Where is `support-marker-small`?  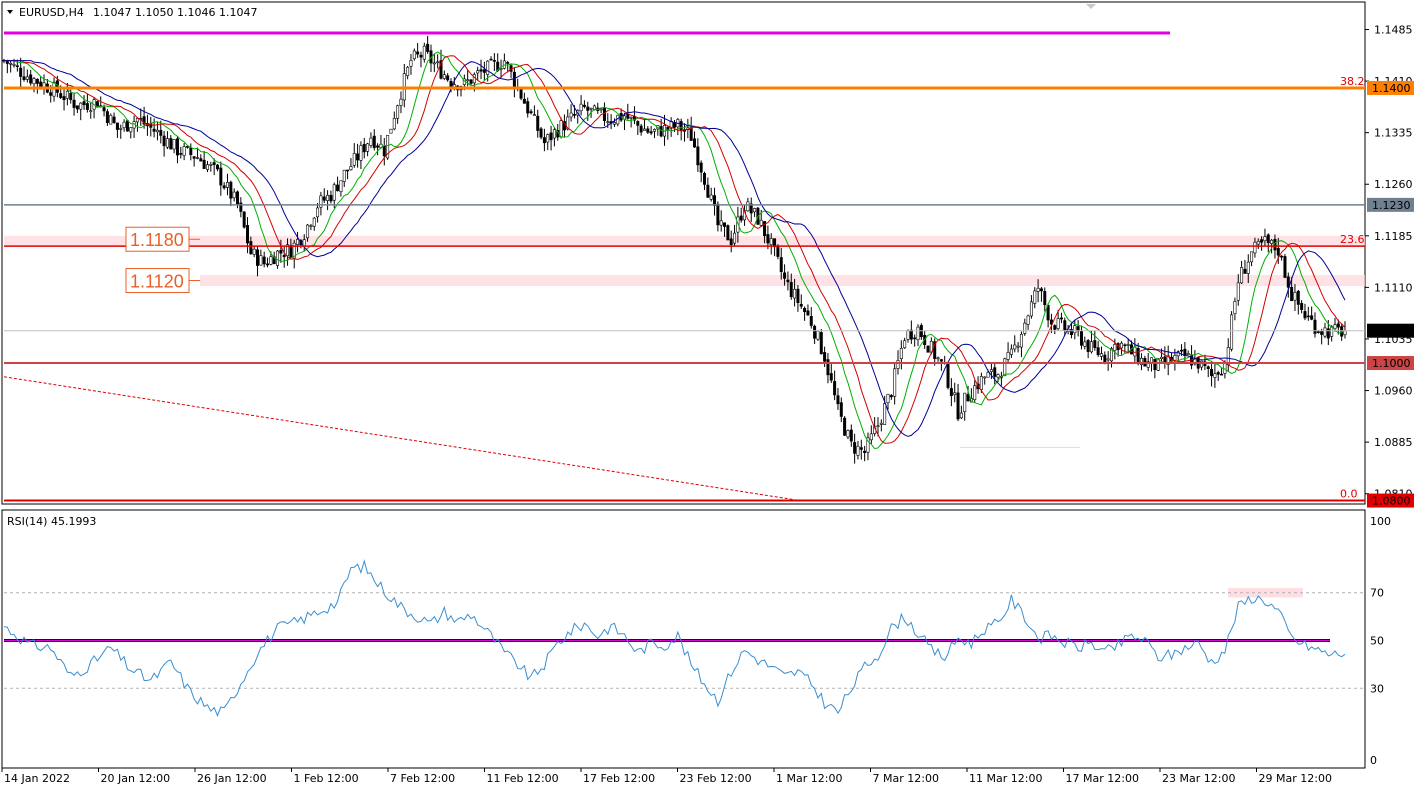 support-marker-small is located at coordinates (1020, 447).